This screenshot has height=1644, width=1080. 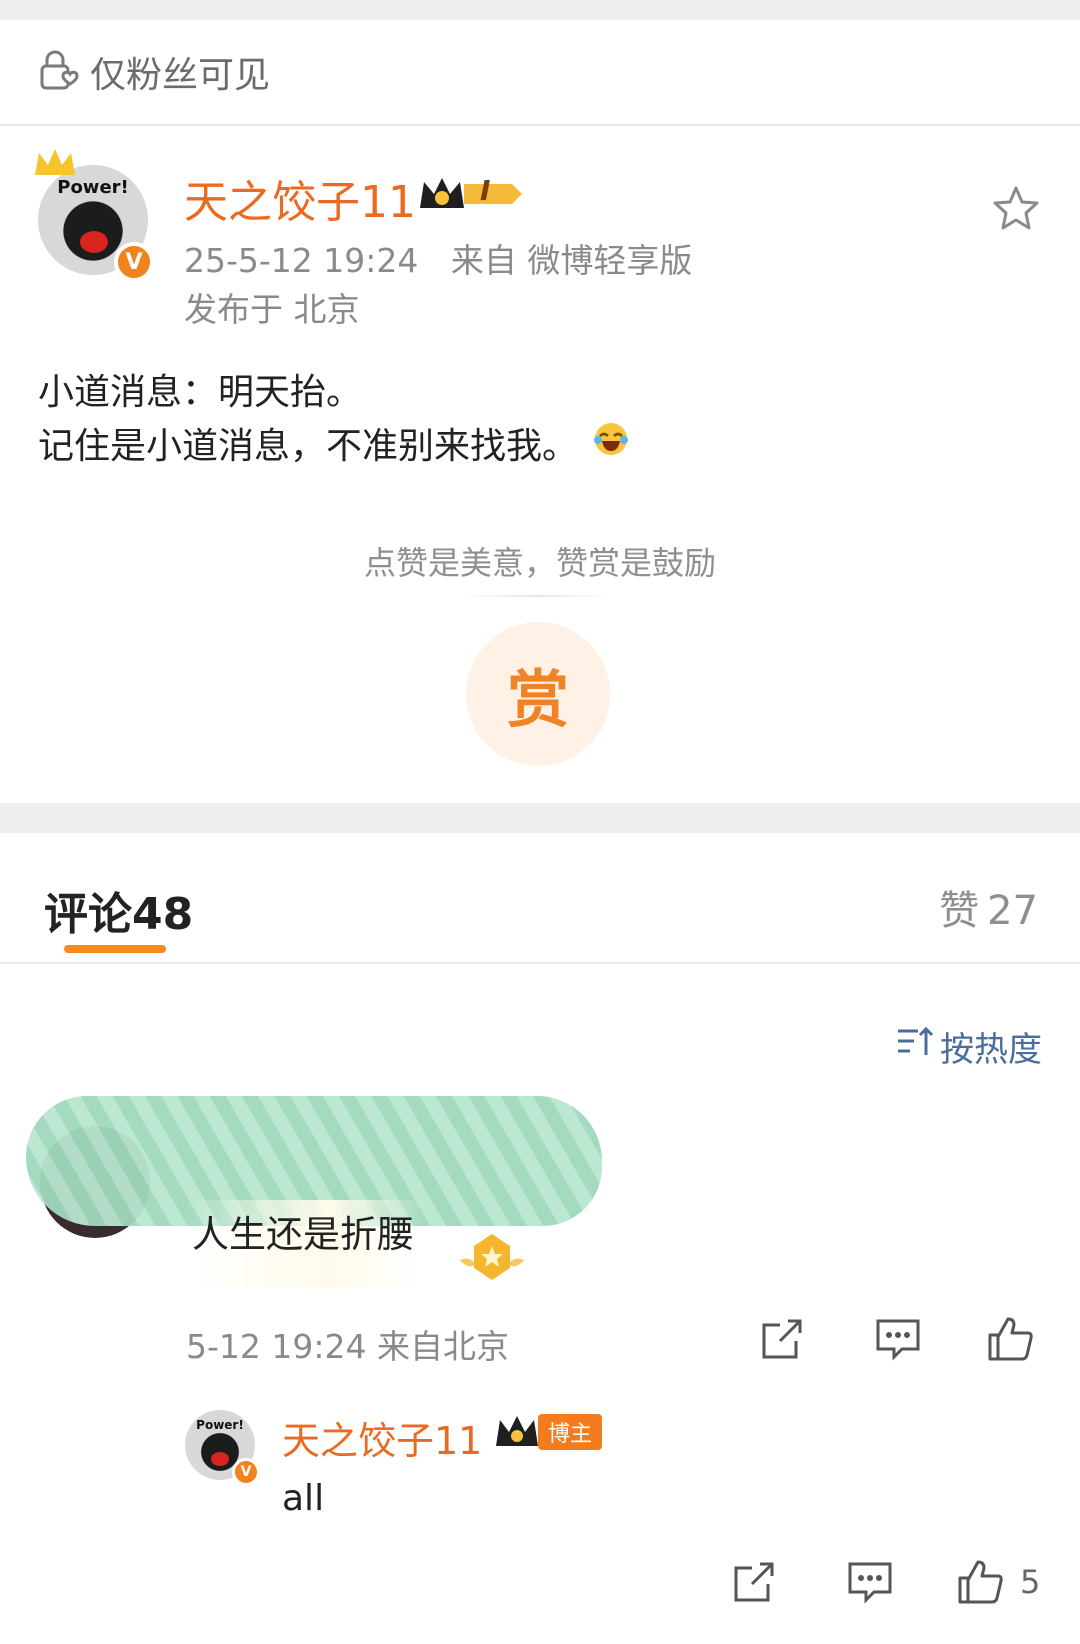 I want to click on tab-comments-count: 48, so click(x=163, y=914).